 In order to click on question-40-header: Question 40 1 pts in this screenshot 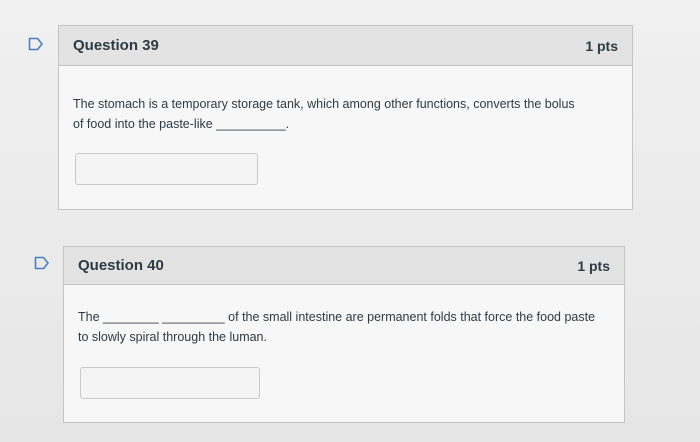, I will do `click(344, 266)`.